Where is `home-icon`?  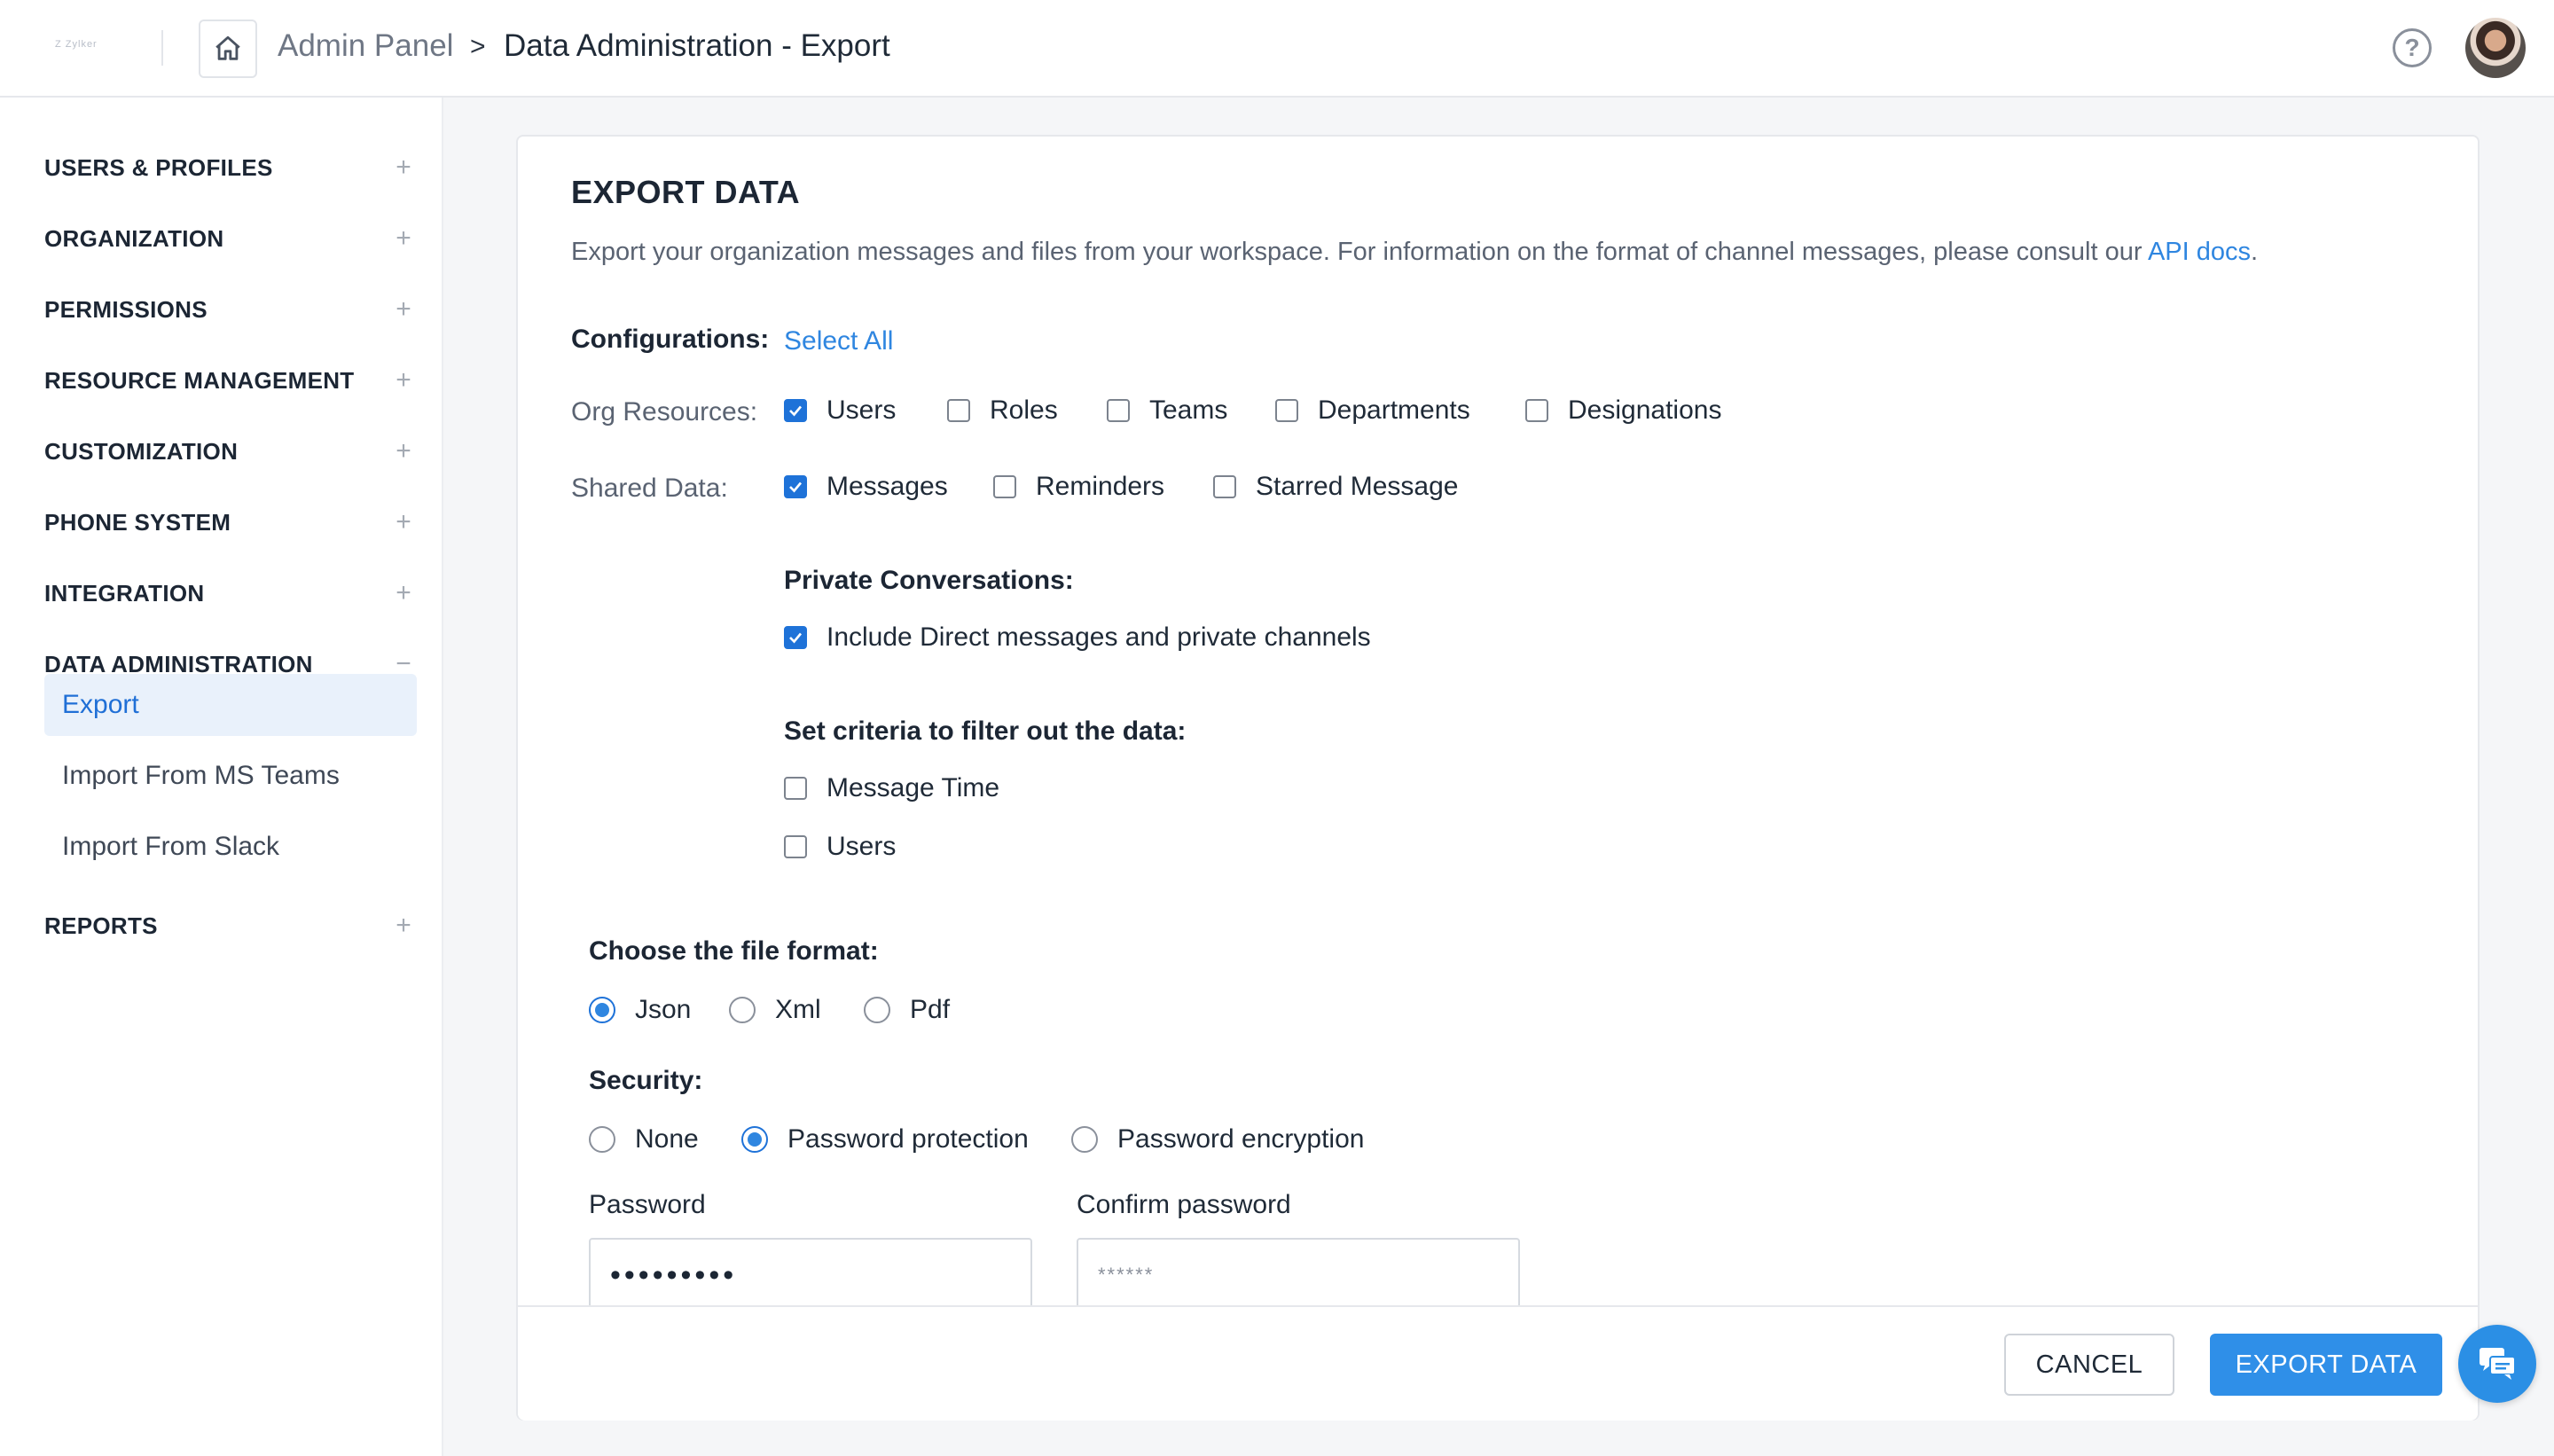
home-icon is located at coordinates (227, 47).